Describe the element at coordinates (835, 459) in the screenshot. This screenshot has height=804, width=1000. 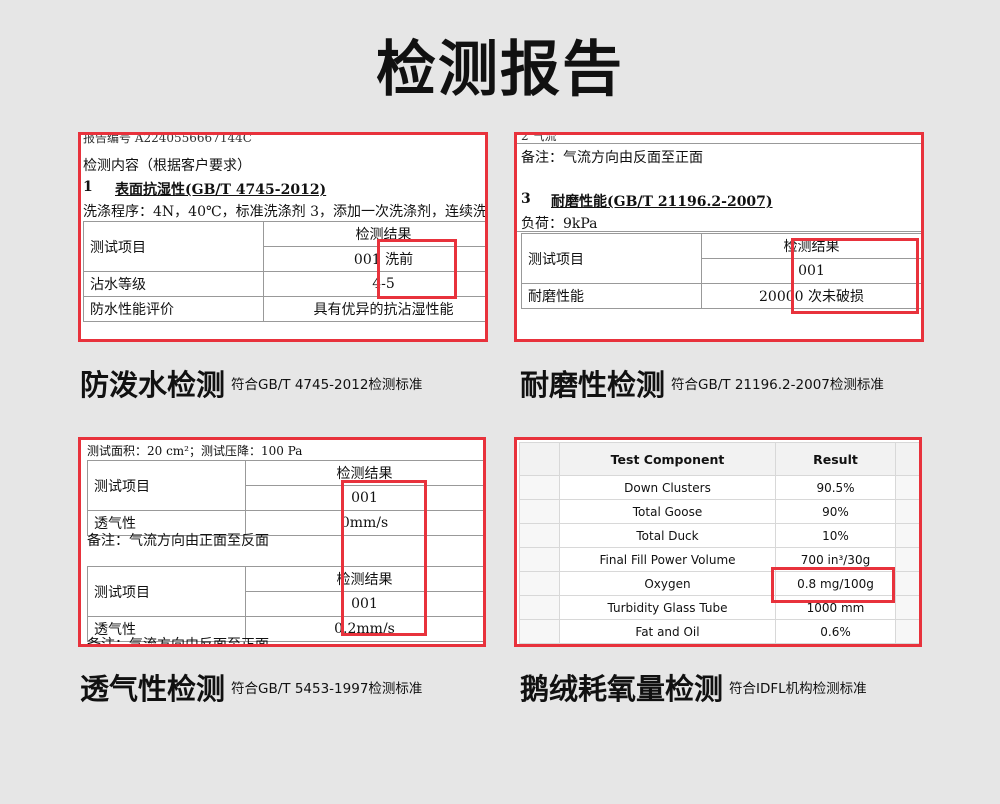
I see `result-header: Result` at that location.